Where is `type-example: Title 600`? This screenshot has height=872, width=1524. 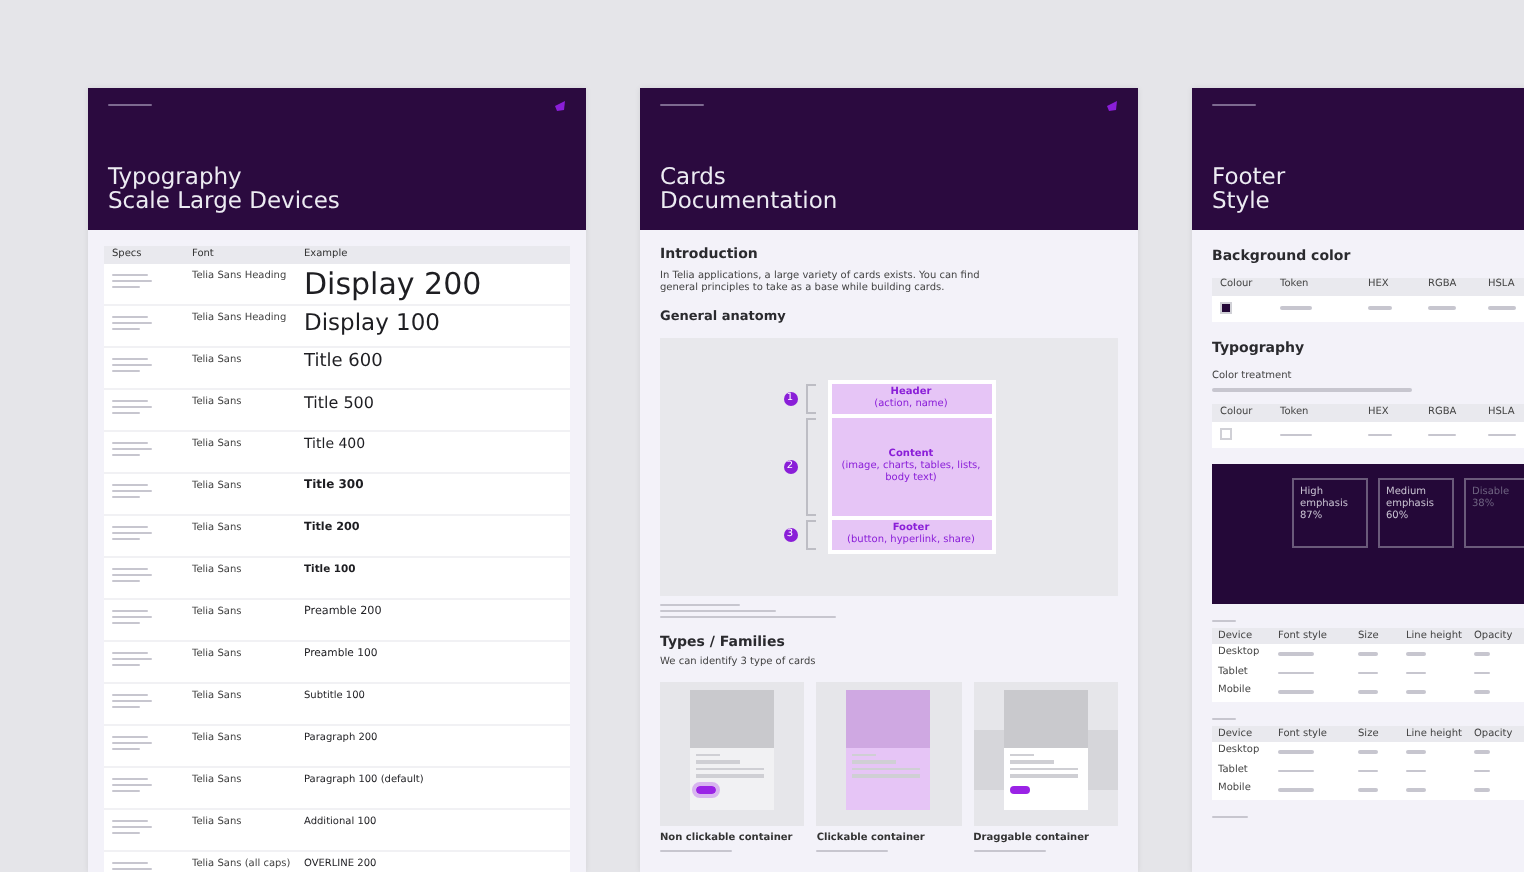
type-example: Title 600 is located at coordinates (343, 362).